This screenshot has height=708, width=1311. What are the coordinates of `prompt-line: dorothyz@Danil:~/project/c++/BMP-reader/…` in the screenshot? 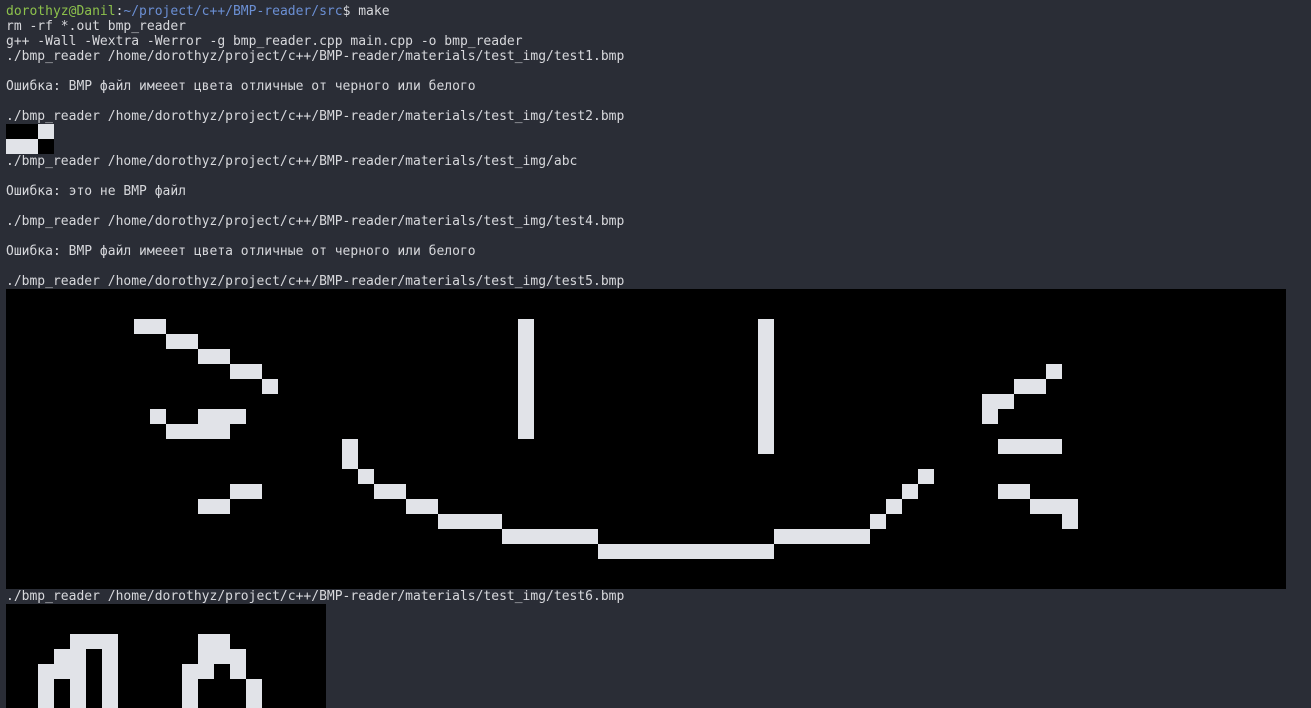 It's located at (198, 11).